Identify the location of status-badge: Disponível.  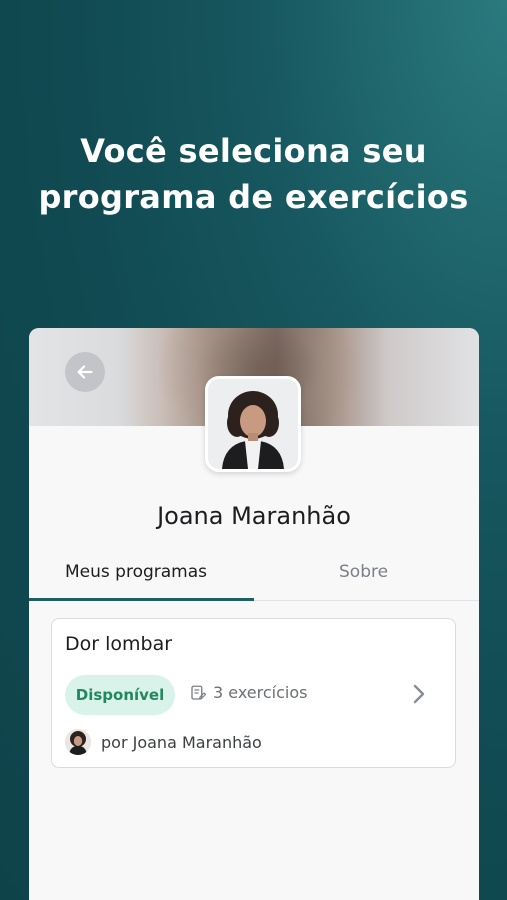
(120, 695).